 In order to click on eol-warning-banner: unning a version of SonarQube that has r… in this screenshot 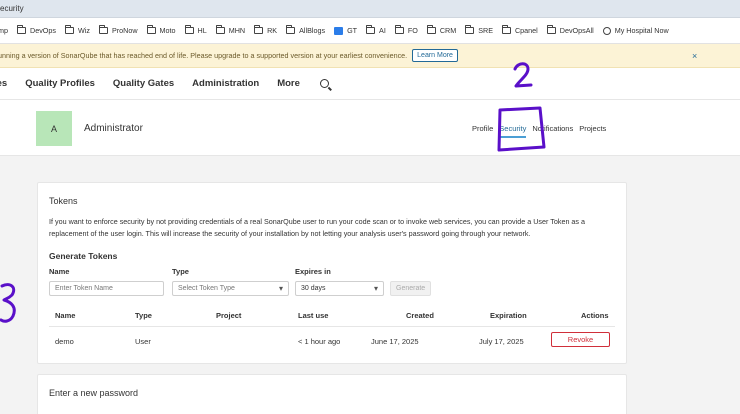, I will do `click(370, 56)`.